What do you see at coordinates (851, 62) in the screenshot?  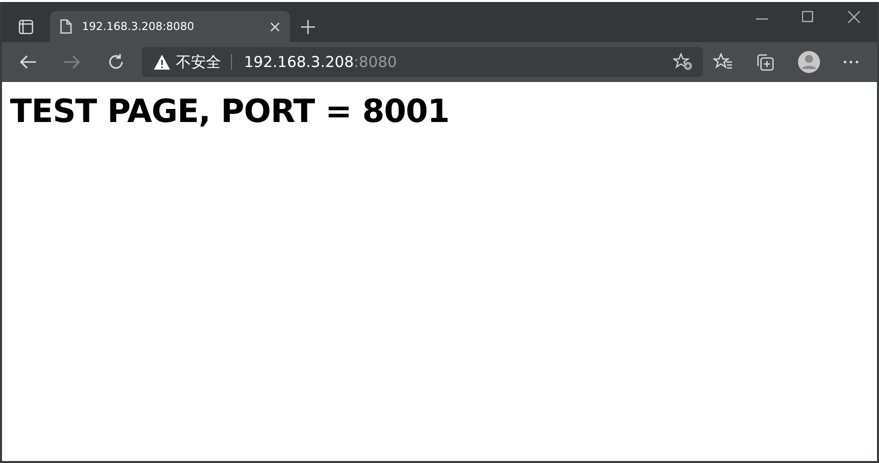 I see `more-icon` at bounding box center [851, 62].